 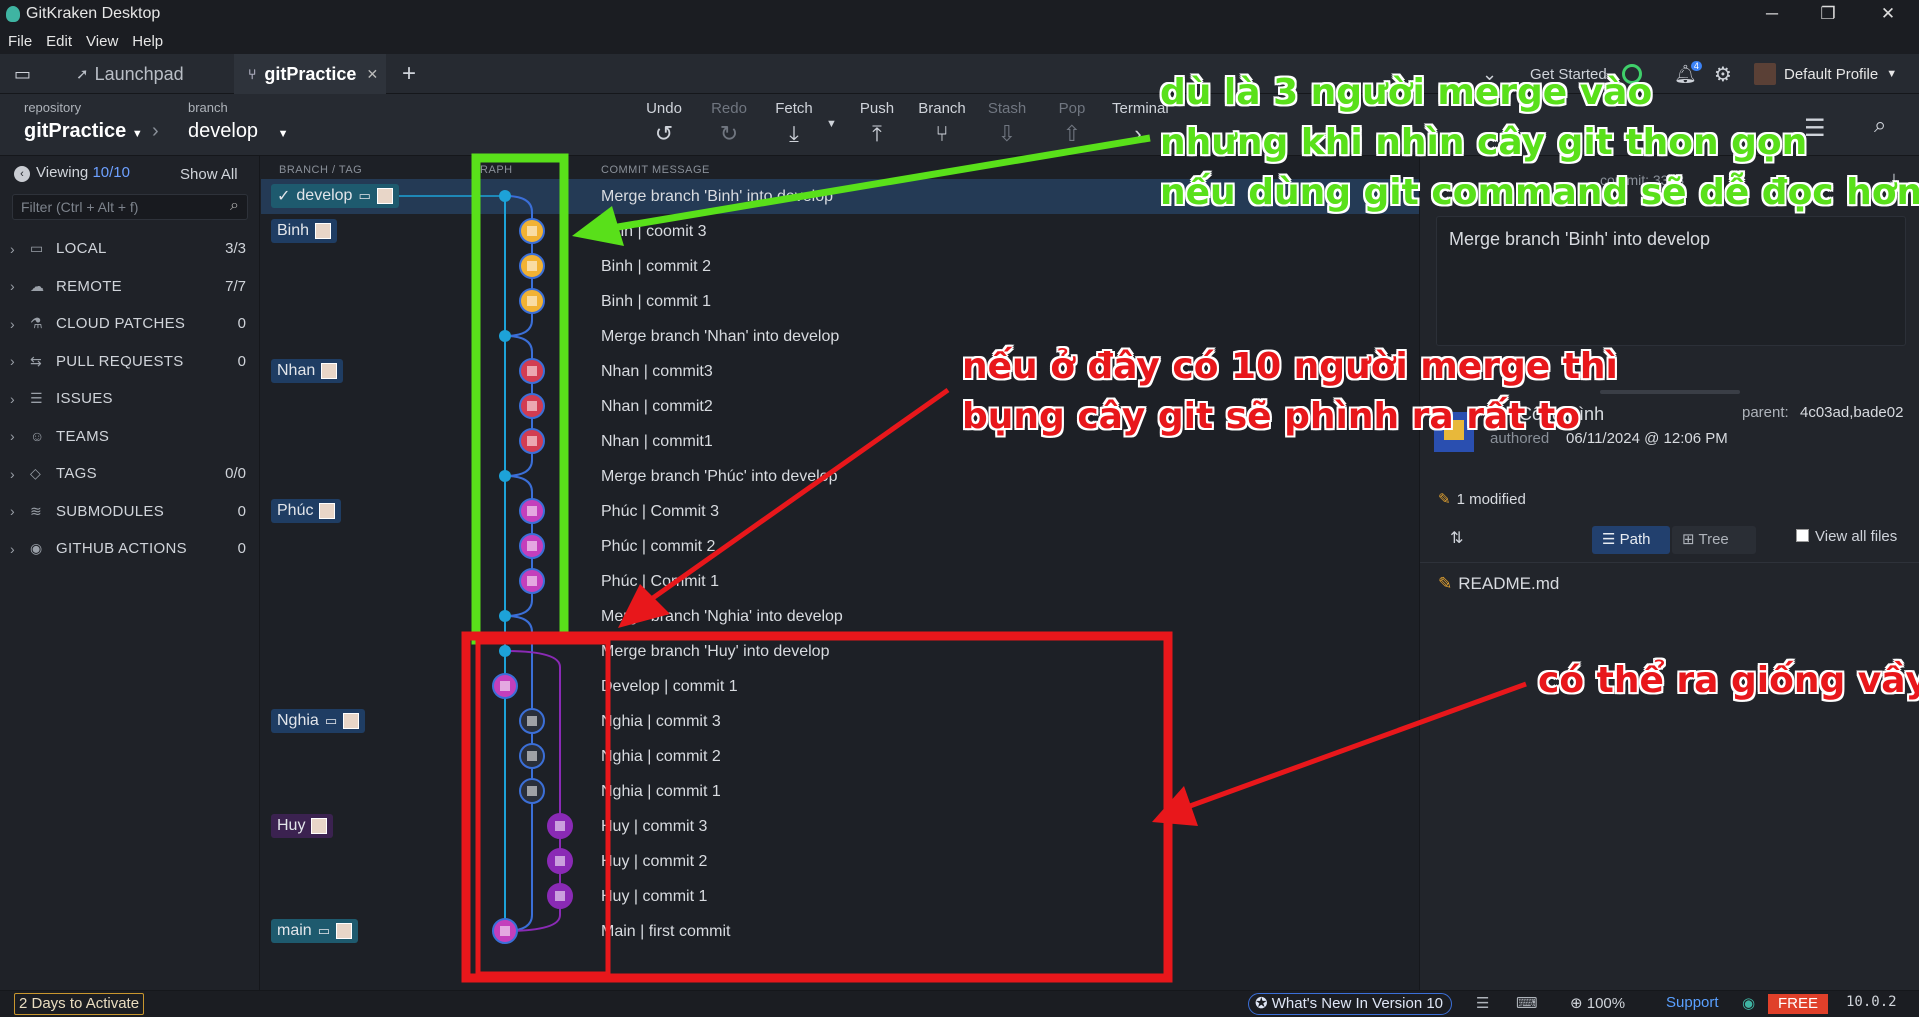 What do you see at coordinates (307, 371) in the screenshot?
I see `branch-ref-nhan: Nhan` at bounding box center [307, 371].